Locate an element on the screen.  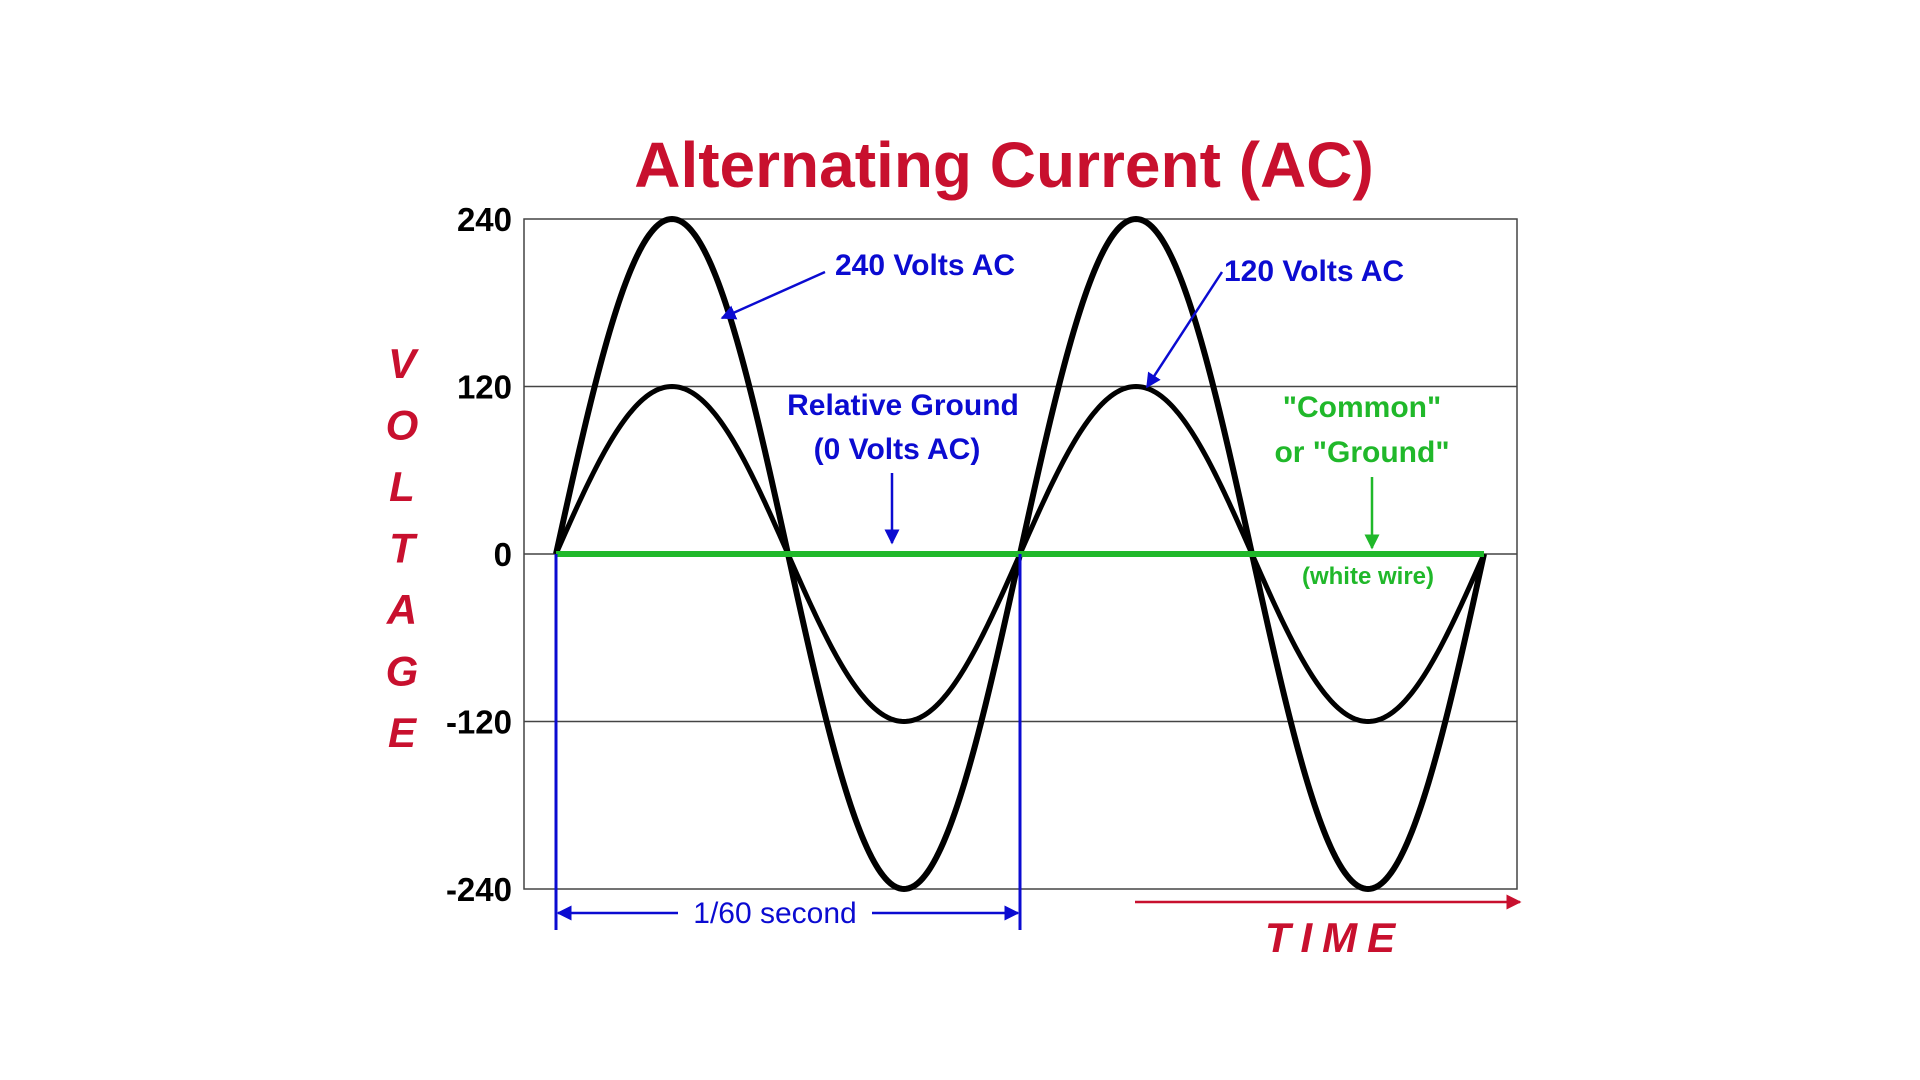
annotation-ground-line2: (0 Volts AC) is located at coordinates (897, 449).